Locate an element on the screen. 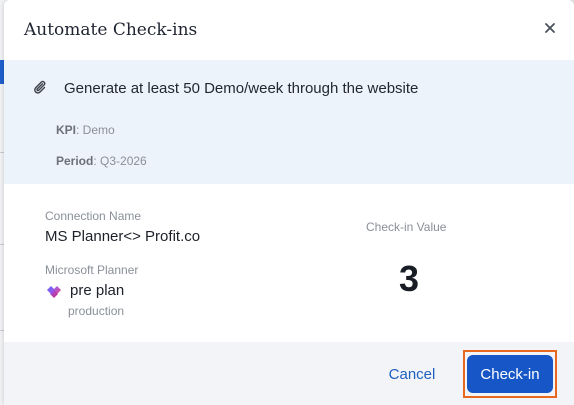 This screenshot has width=574, height=405. checkin-value-label: Check-in Value is located at coordinates (406, 227).